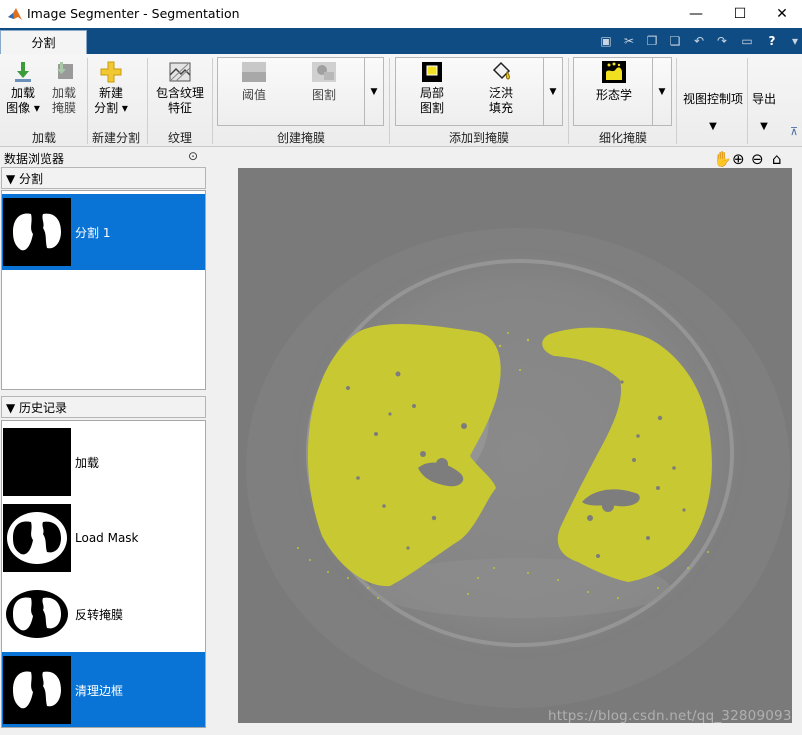  I want to click on texture-features-button: 包含纹理 特征, so click(180, 88).